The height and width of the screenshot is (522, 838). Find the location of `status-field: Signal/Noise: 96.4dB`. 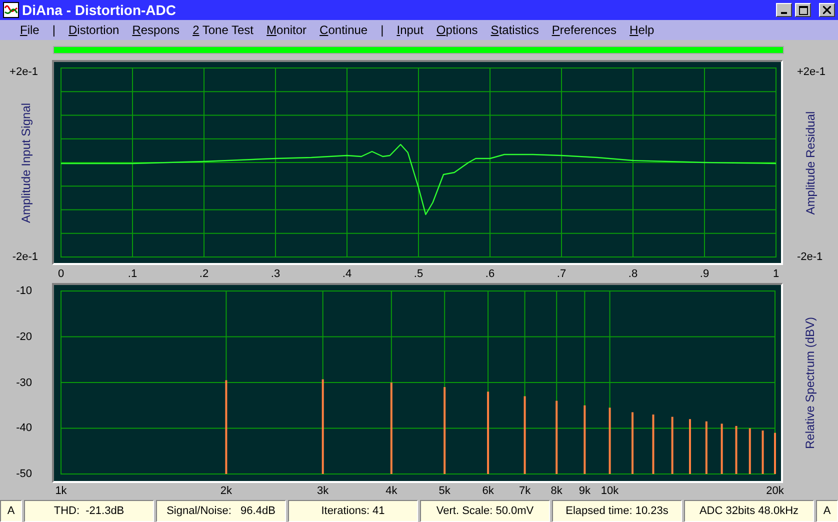

status-field: Signal/Noise: 96.4dB is located at coordinates (221, 511).